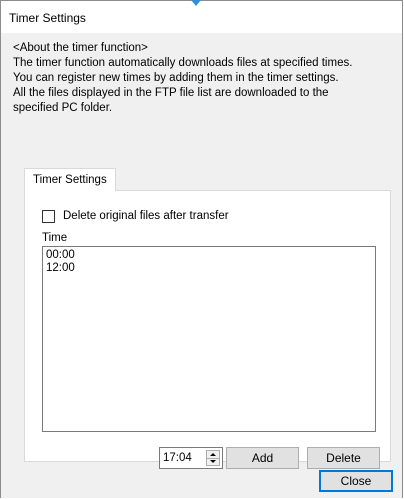  Describe the element at coordinates (47, 18) in the screenshot. I see `window-title: Timer Settings` at that location.